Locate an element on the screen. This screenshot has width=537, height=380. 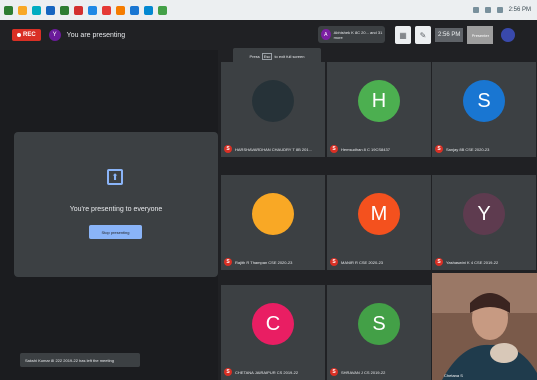
self-camera-tile is located at coordinates (484, 326).